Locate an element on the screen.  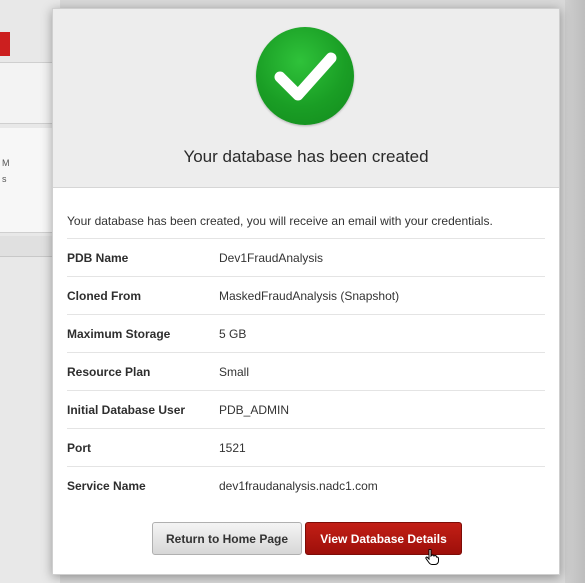
detail-label: Service Name is located at coordinates (106, 486).